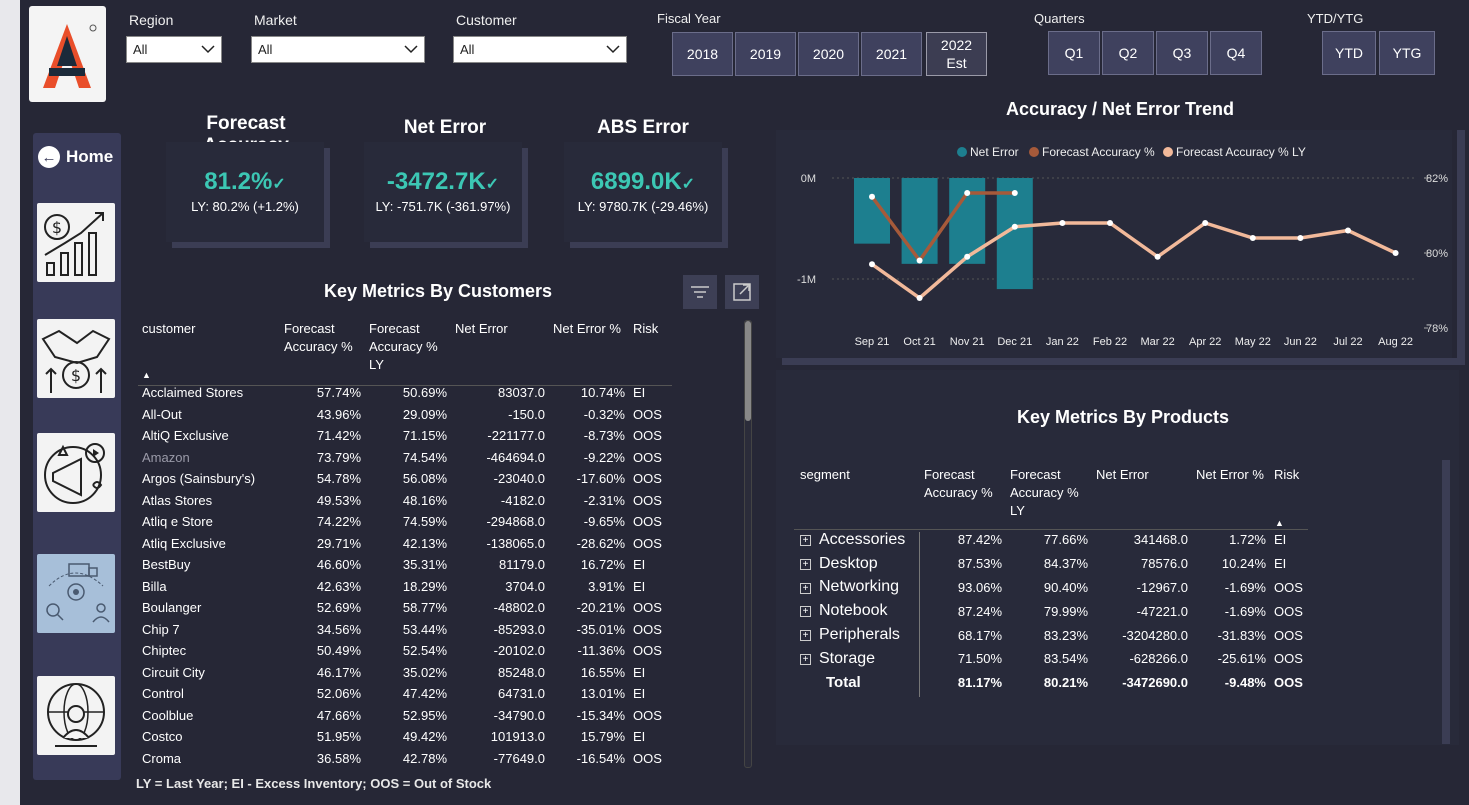 This screenshot has width=1469, height=805. I want to click on fy-2019-button: 2019, so click(765, 54).